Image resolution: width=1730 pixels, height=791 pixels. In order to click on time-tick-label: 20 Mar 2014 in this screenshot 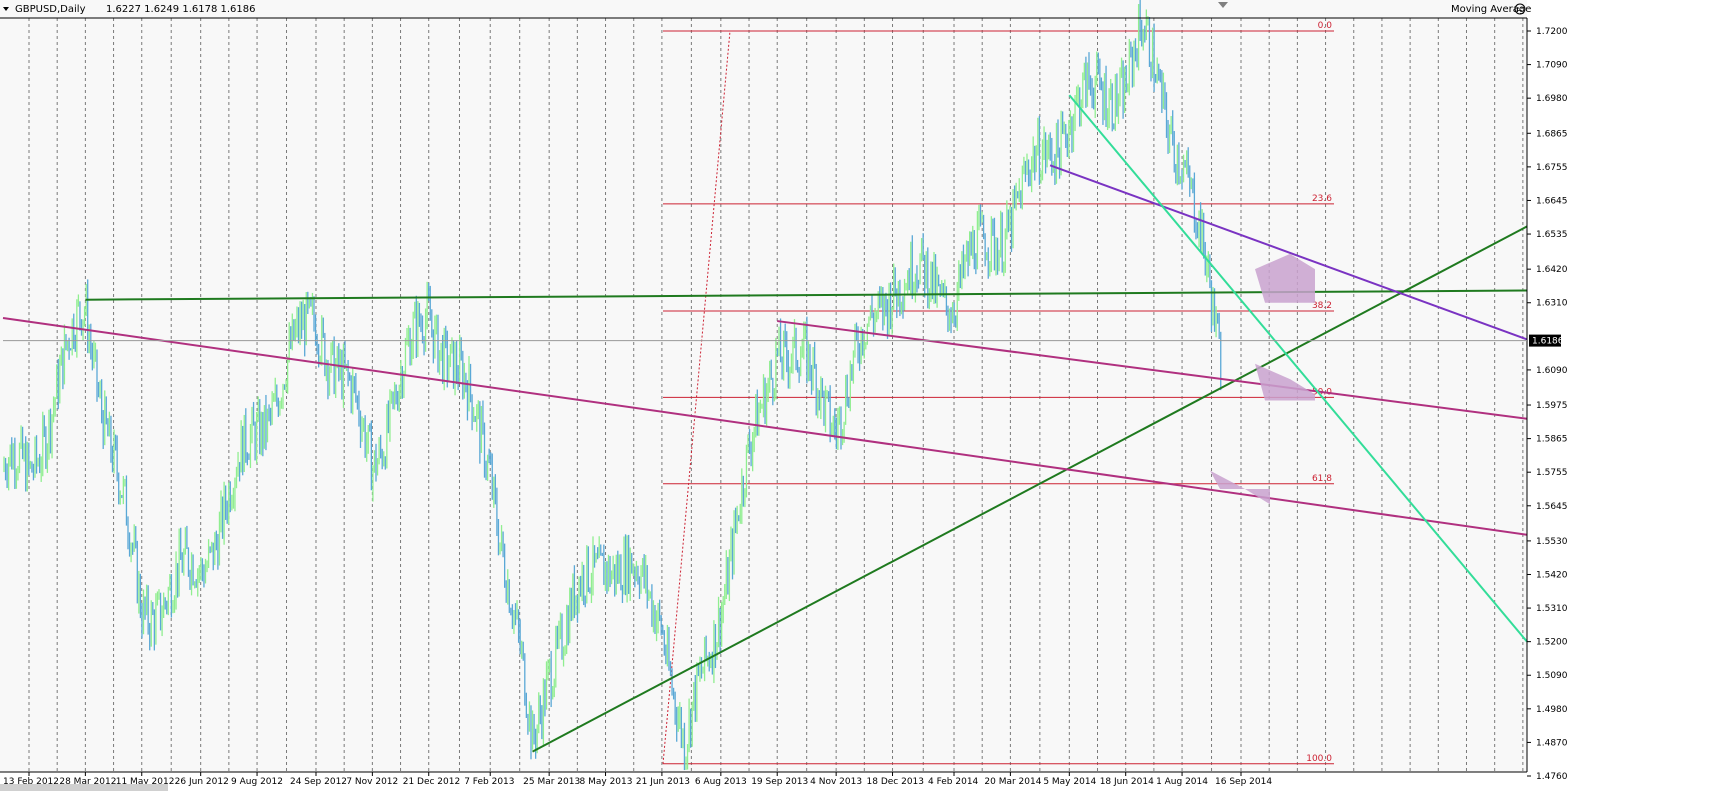, I will do `click(1012, 782)`.